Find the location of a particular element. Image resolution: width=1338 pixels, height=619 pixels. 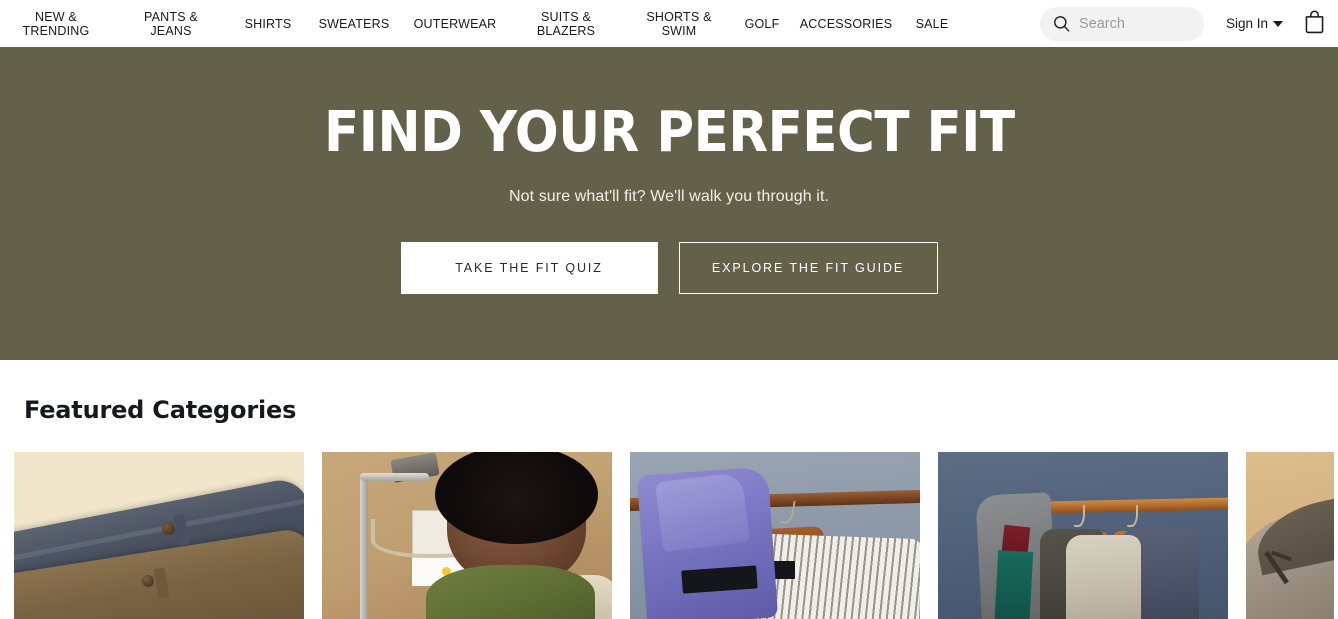

nav-golf: GOLF is located at coordinates (762, 24).